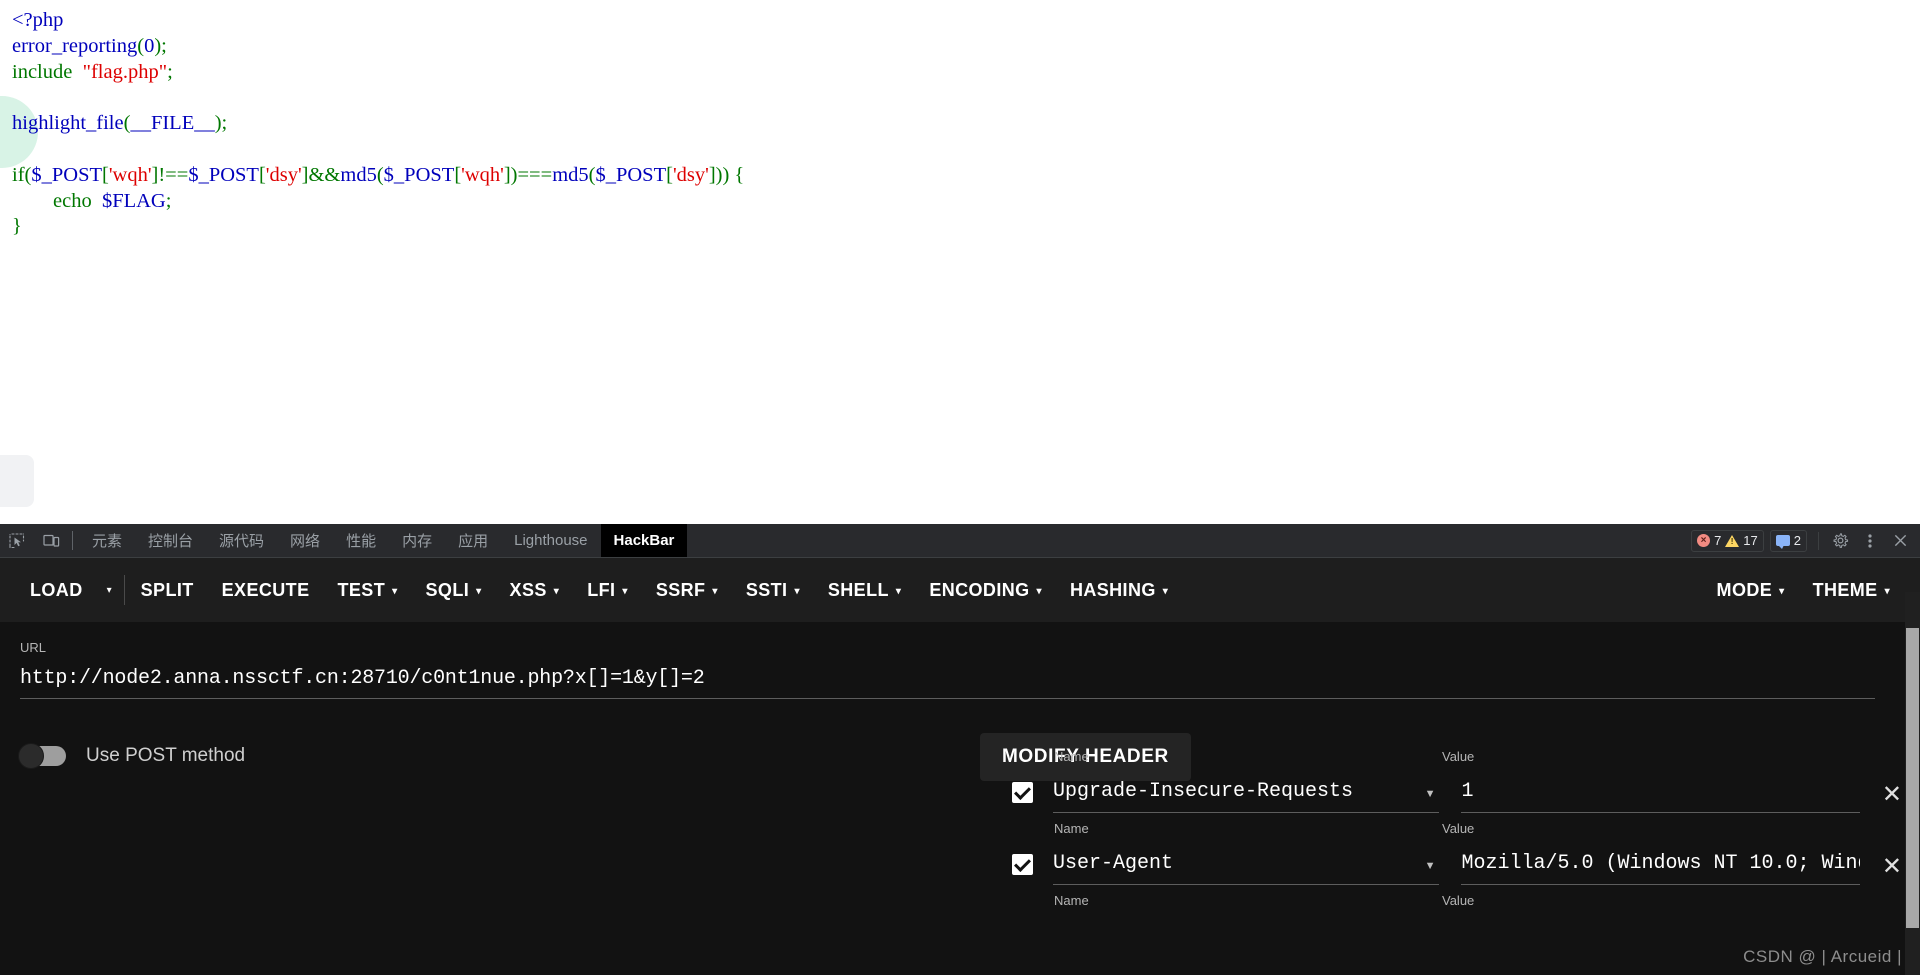  I want to click on devtools-tab-performance: 性能, so click(361, 540).